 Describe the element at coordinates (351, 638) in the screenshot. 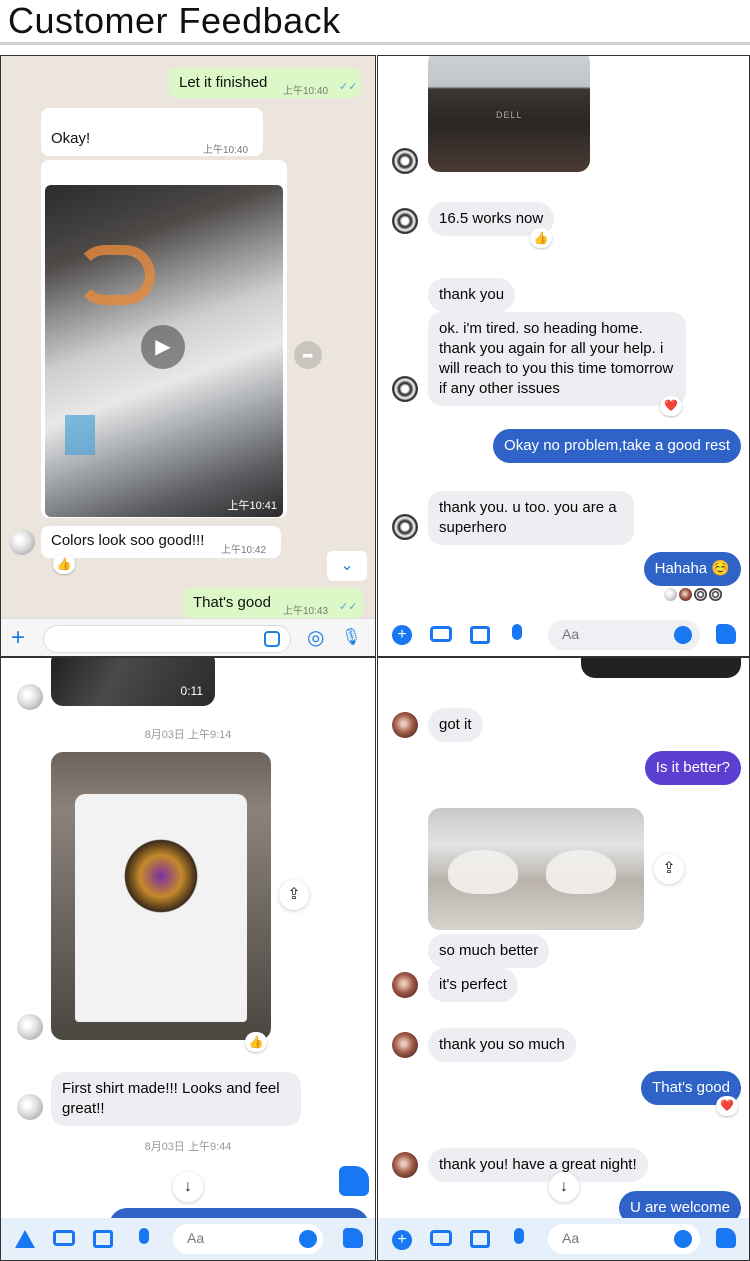

I see `mic-icon: 🎙` at that location.